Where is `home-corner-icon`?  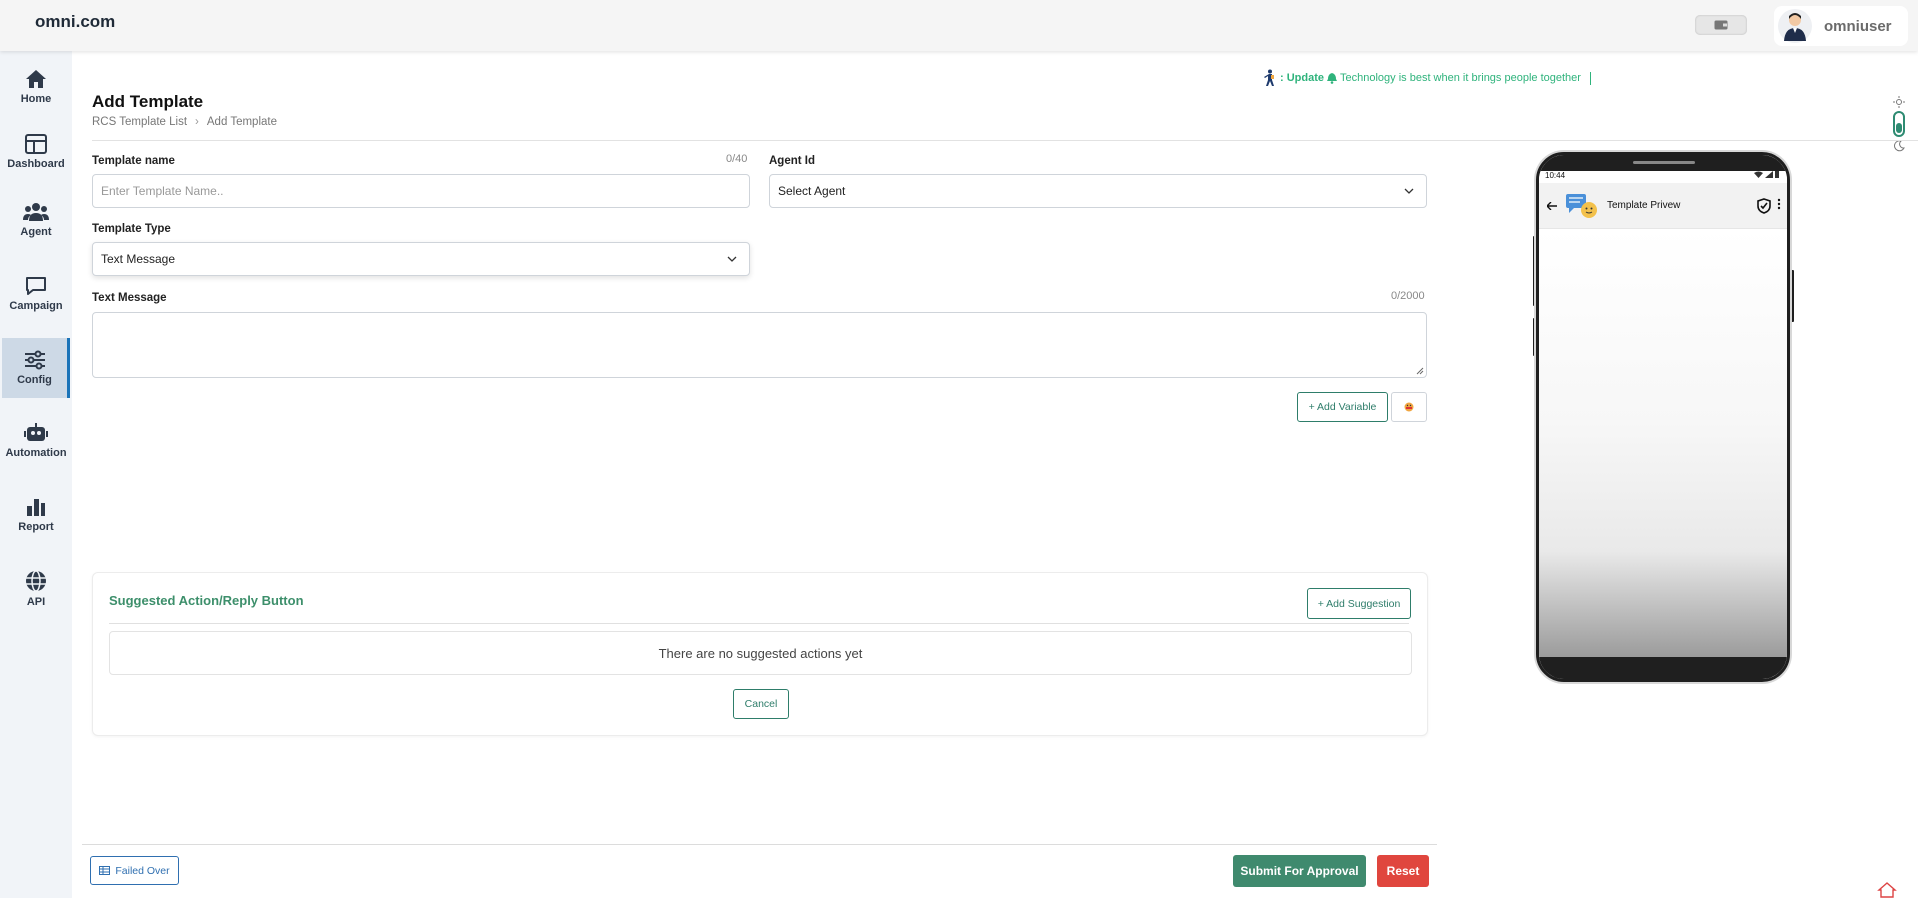 home-corner-icon is located at coordinates (1887, 889).